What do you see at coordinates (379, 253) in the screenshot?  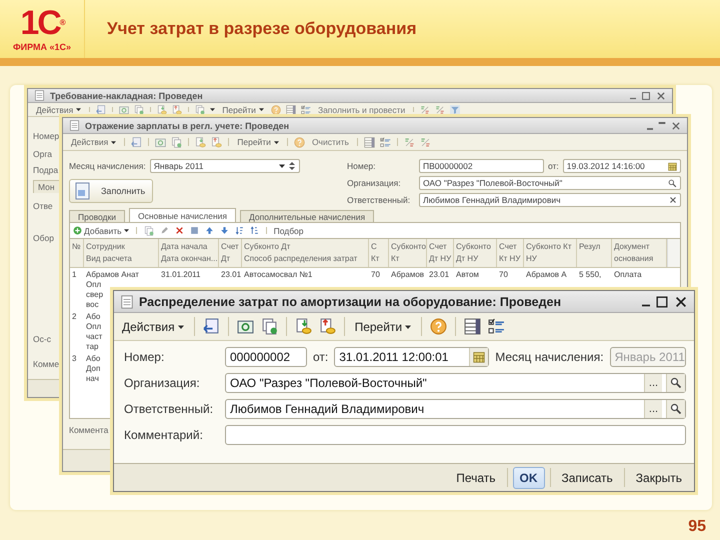 I see `column-header: С Кт` at bounding box center [379, 253].